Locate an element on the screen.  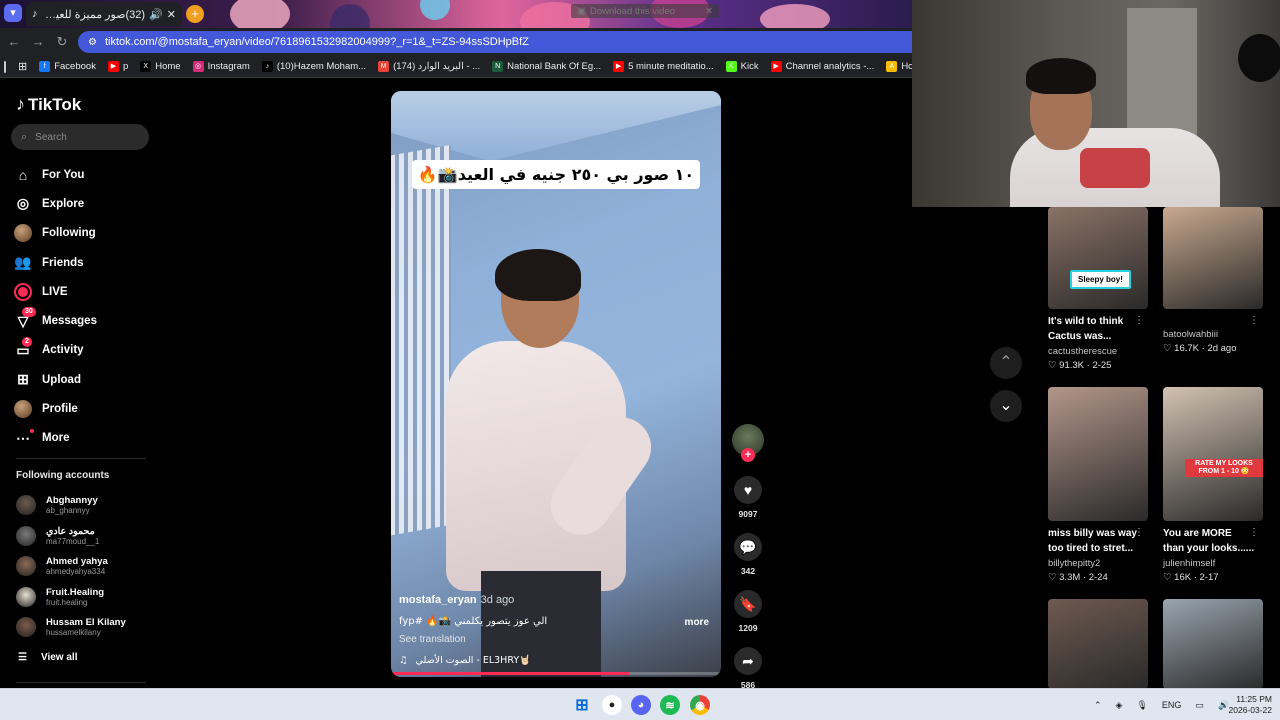
bookmark-item: f Facebook is located at coordinates (67, 66).